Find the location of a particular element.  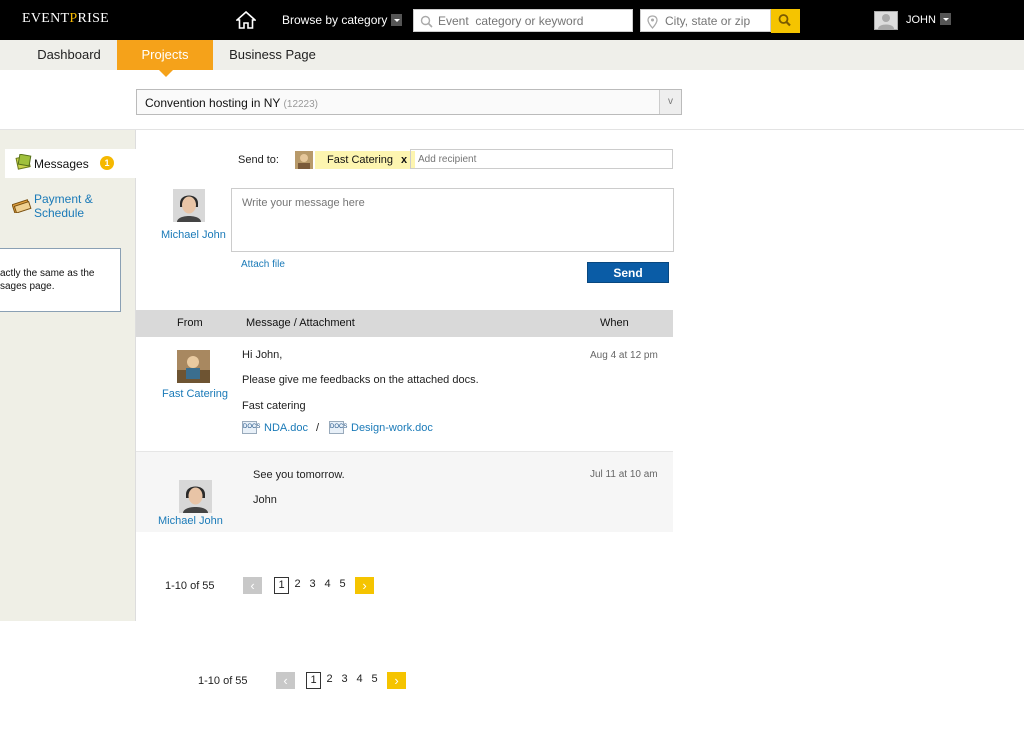

project-count: (12223) is located at coordinates (301, 104).